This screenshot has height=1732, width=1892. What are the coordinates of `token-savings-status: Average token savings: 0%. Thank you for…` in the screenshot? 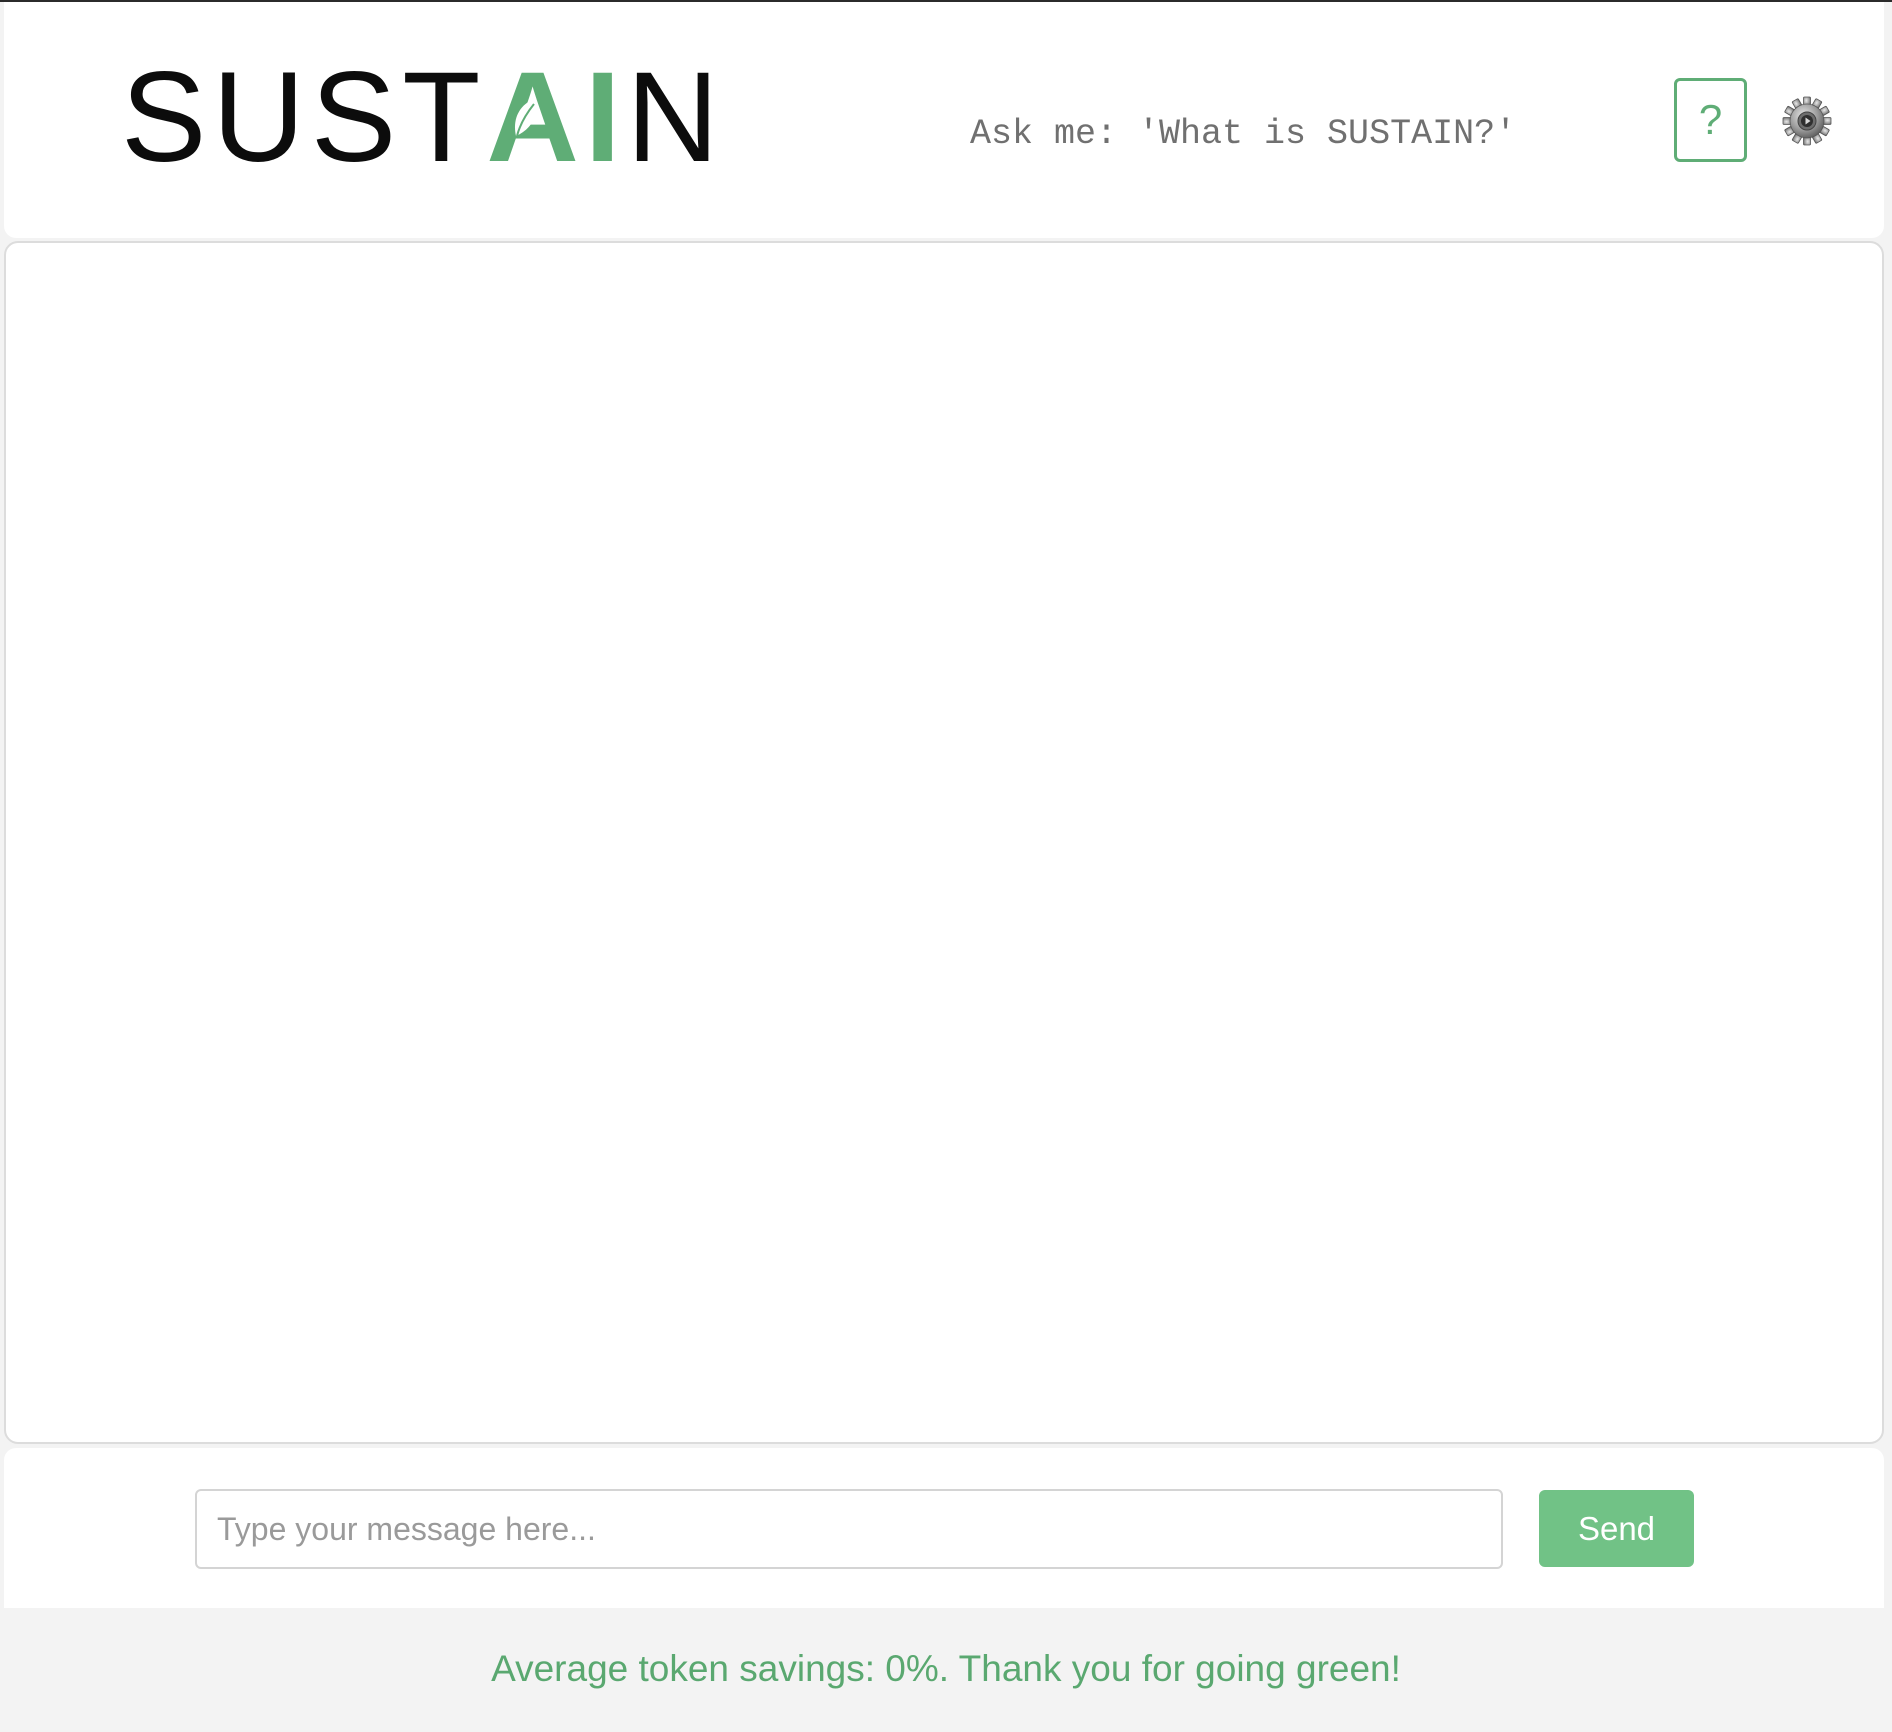 It's located at (946, 1668).